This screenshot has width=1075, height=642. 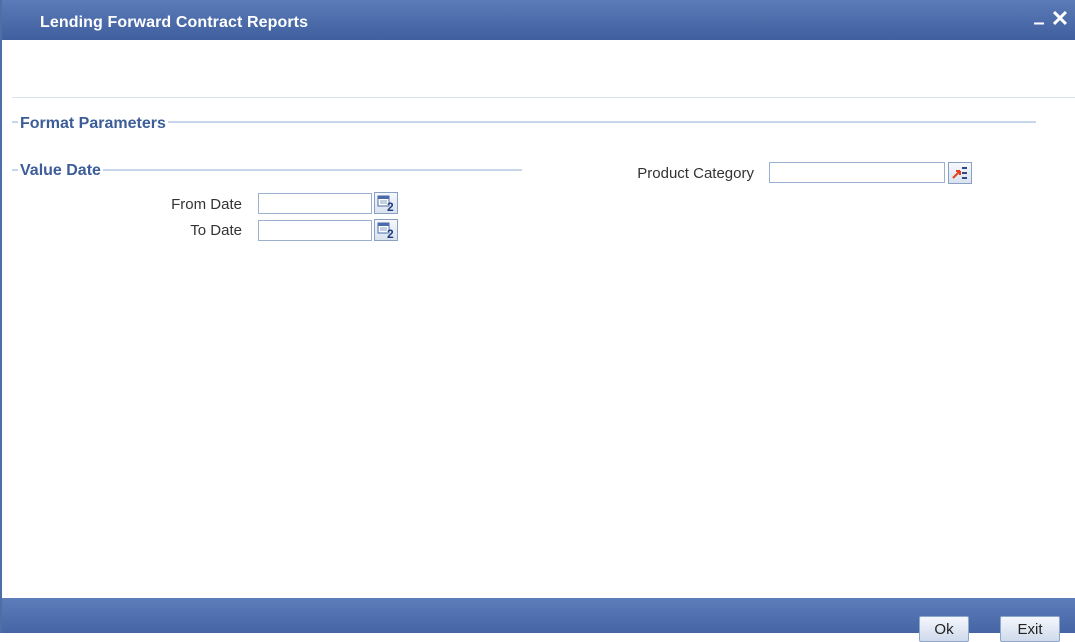 What do you see at coordinates (1060, 19) in the screenshot?
I see `close-icon: ✕` at bounding box center [1060, 19].